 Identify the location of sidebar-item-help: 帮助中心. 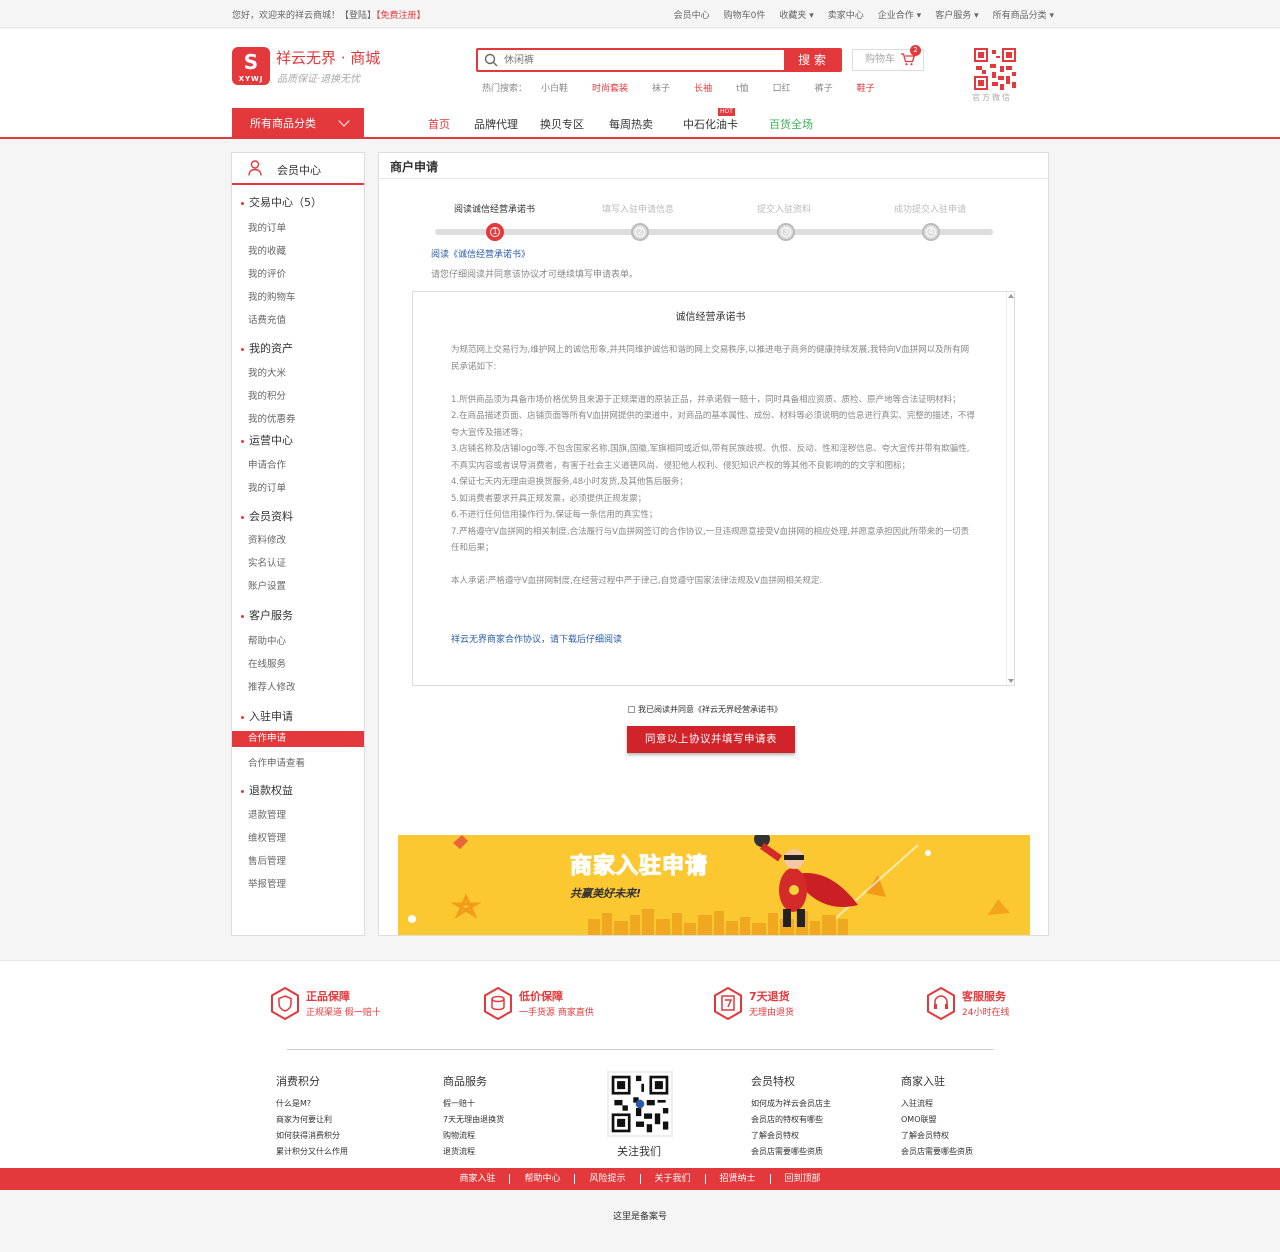
(267, 640).